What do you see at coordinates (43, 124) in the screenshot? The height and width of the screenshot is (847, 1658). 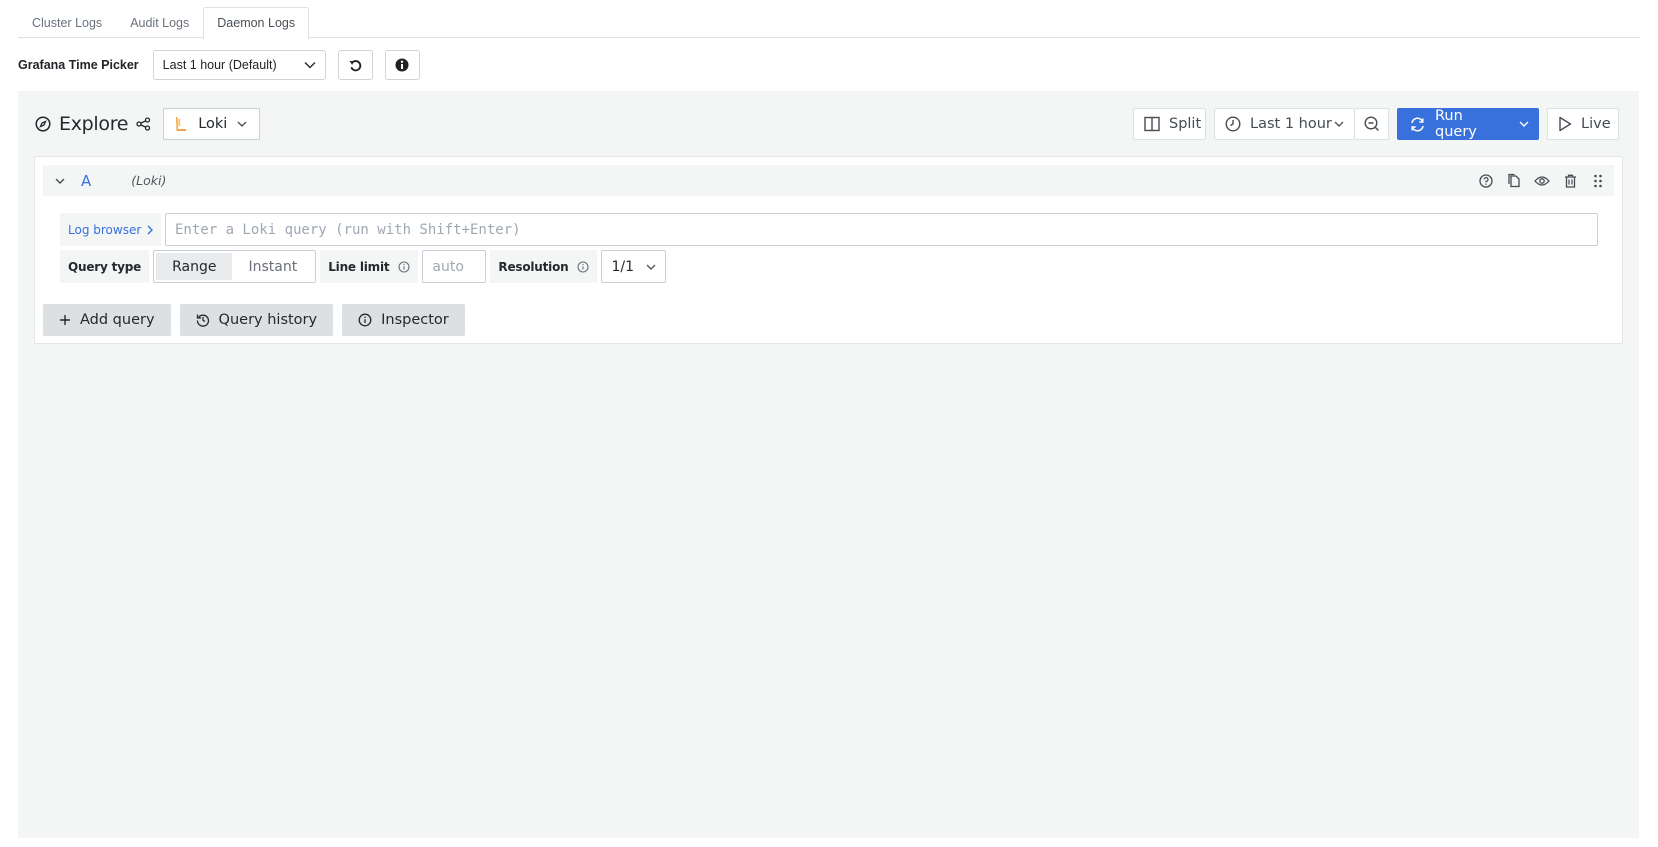 I see `compass-icon` at bounding box center [43, 124].